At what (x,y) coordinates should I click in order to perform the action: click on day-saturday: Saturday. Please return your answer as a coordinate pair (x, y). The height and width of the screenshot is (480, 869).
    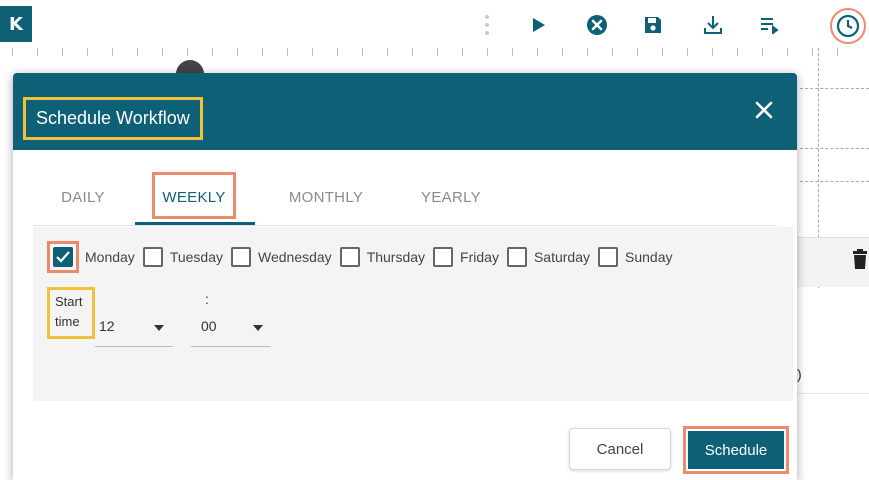
    Looking at the image, I should click on (548, 257).